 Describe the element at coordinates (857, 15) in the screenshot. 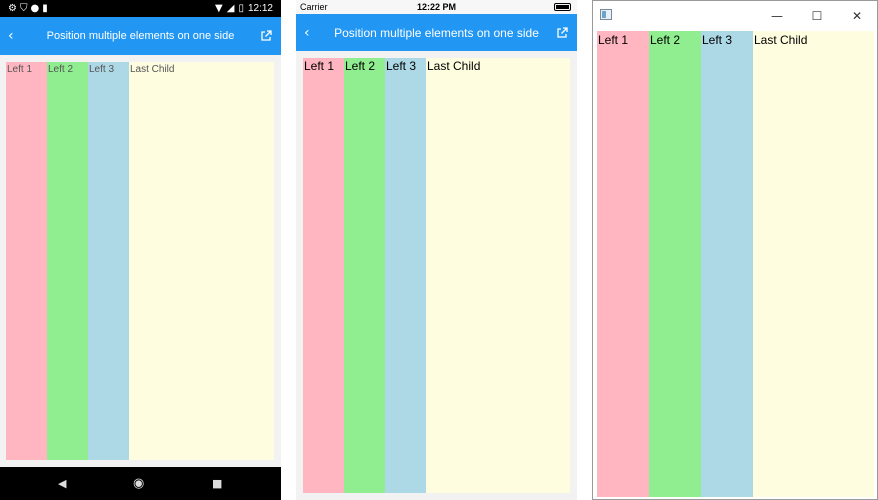

I see `close-icon: ✕` at that location.